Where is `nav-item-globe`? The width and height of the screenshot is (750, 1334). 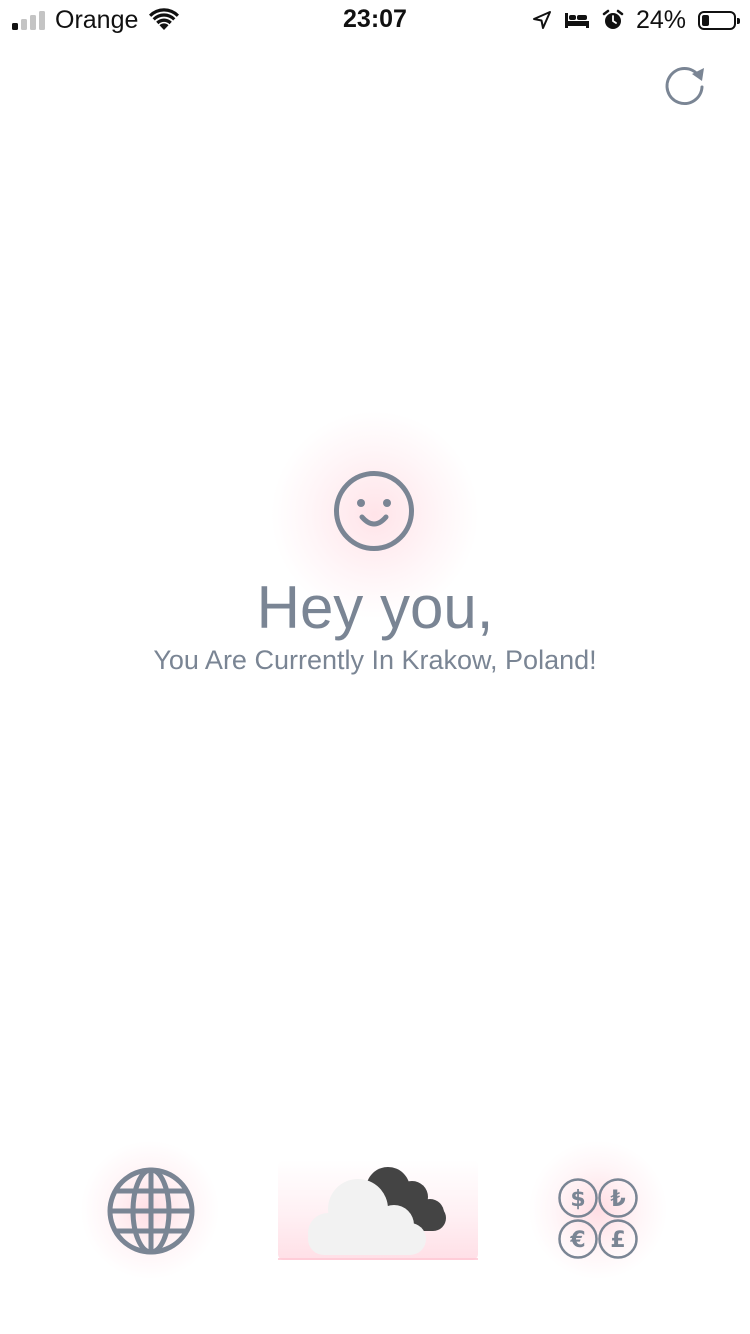 nav-item-globe is located at coordinates (151, 1211).